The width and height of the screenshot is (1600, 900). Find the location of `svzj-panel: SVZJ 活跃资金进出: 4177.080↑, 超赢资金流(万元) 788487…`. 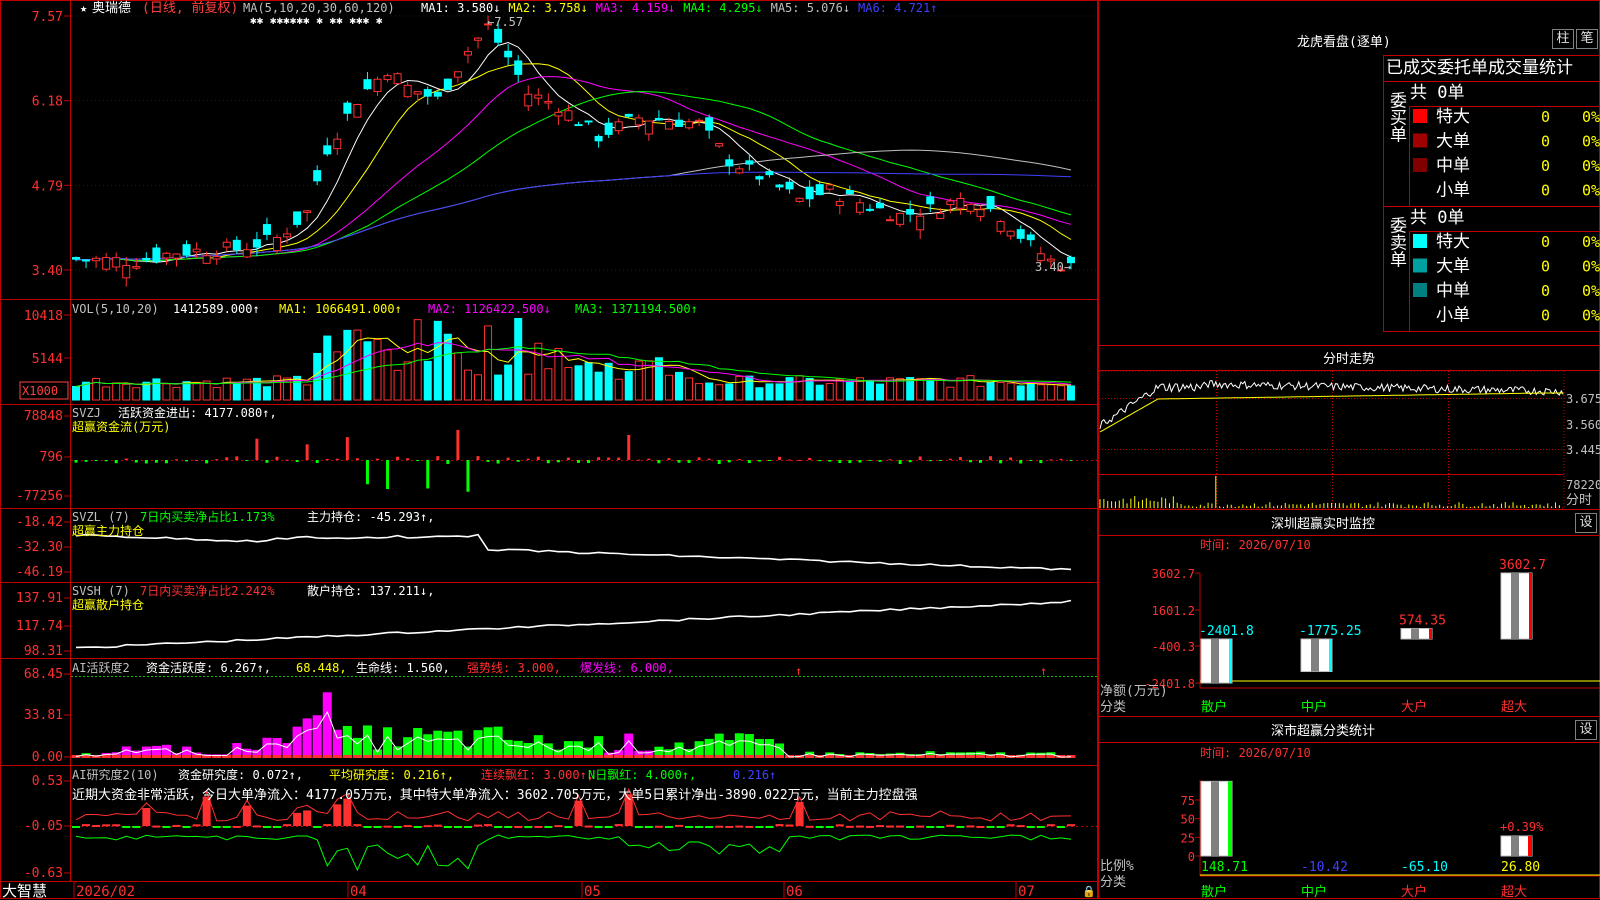

svzj-panel: SVZJ 活跃资金进出: 4177.080↑, 超赢资金流(万元) 788487… is located at coordinates (556, 454).